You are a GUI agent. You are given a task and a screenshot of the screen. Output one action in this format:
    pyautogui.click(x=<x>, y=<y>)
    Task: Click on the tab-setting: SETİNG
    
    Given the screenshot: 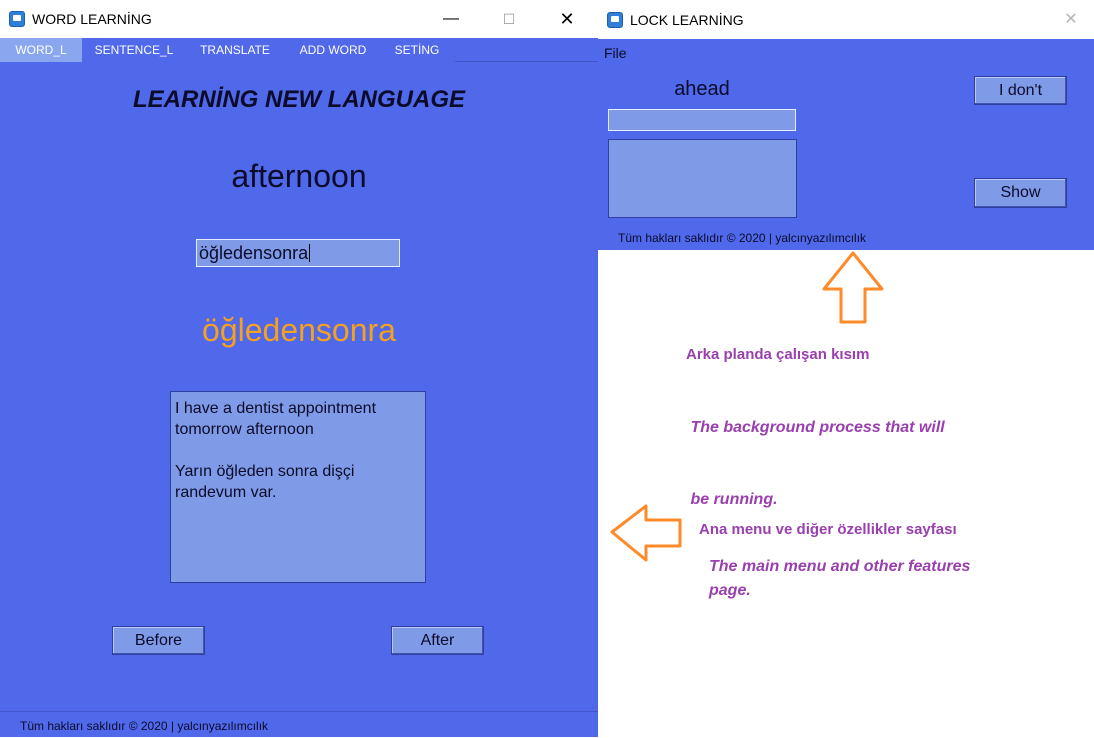 What is the action you would take?
    pyautogui.click(x=417, y=50)
    